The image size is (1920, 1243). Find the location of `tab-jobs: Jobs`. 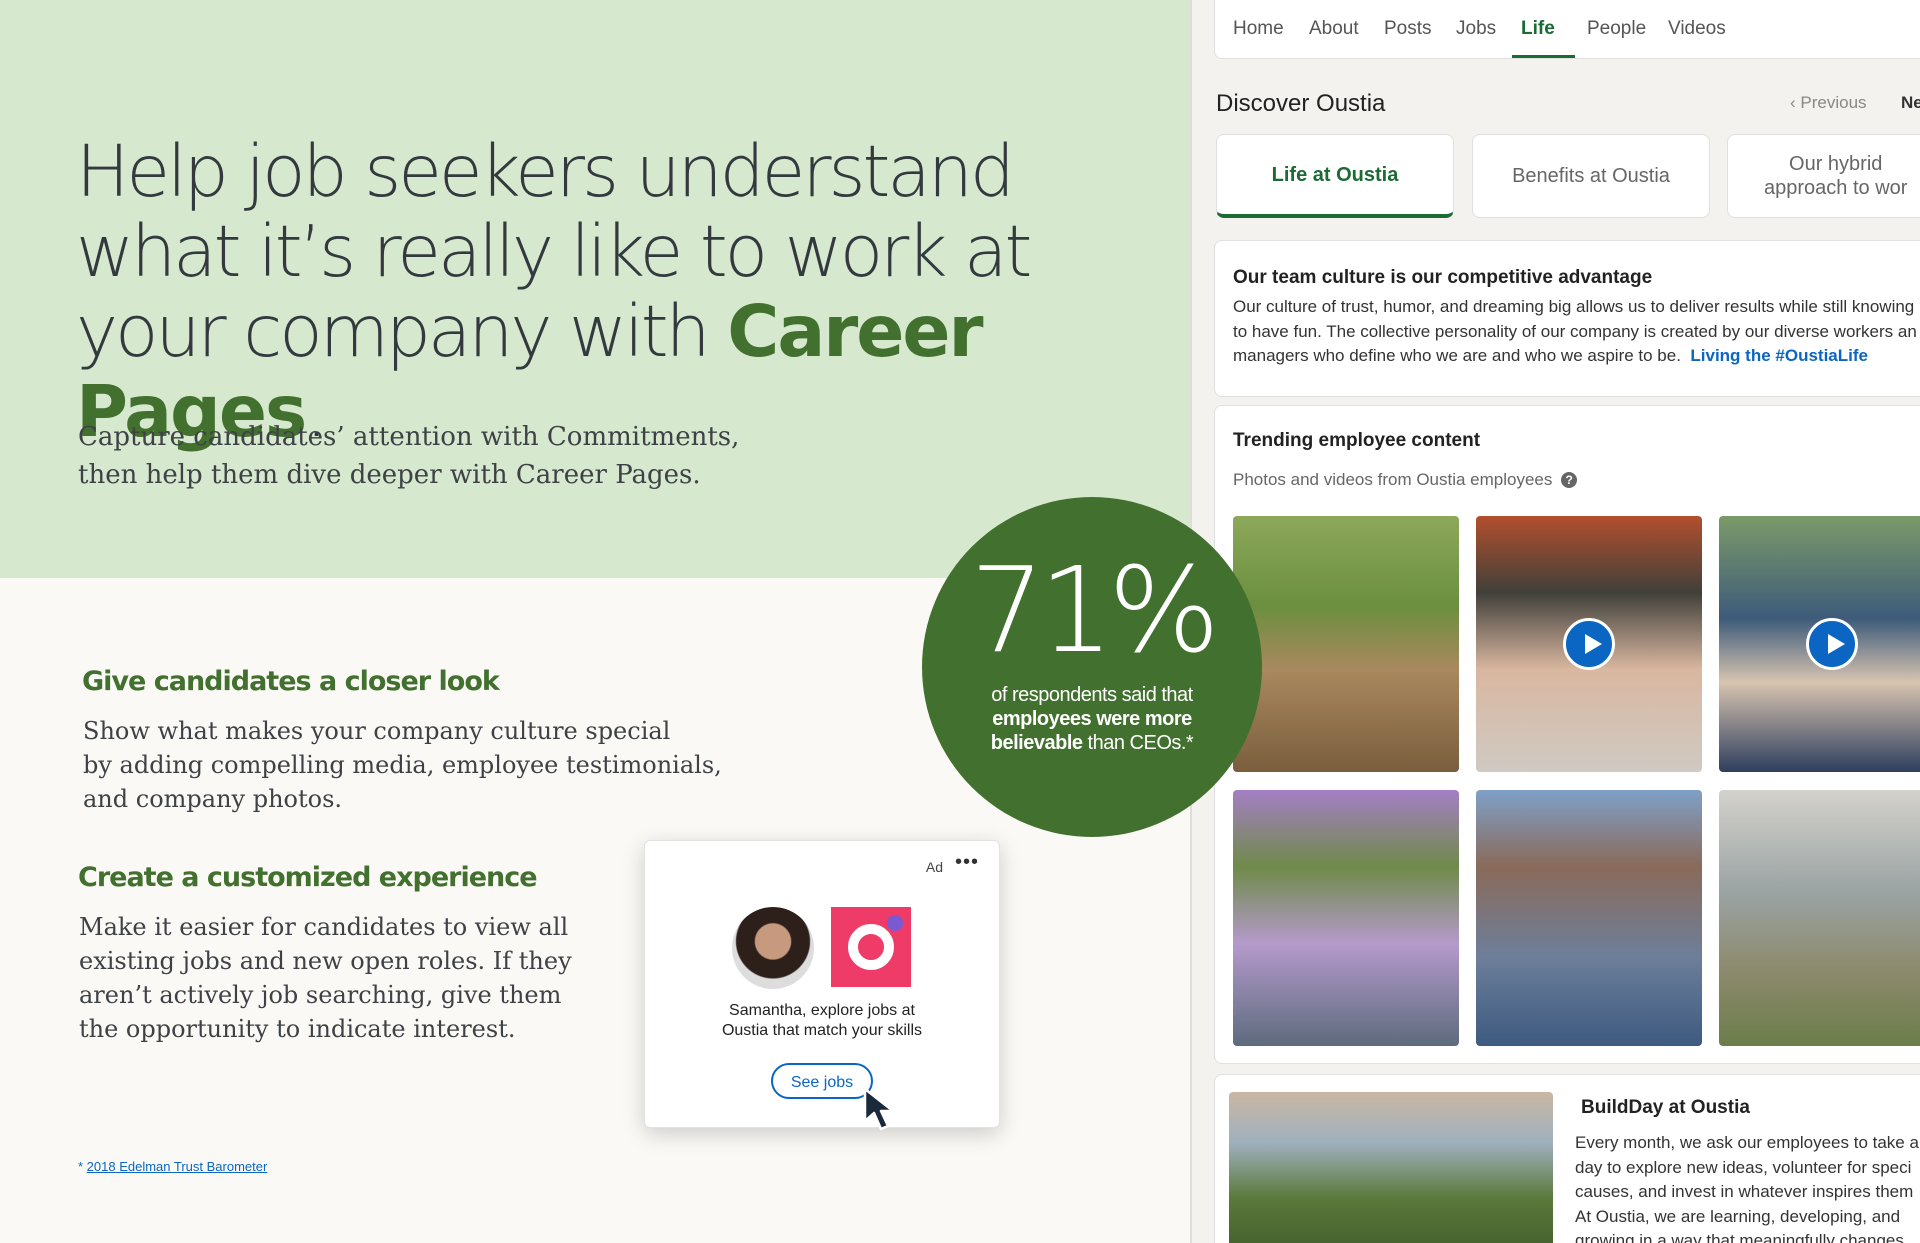

tab-jobs: Jobs is located at coordinates (1476, 29).